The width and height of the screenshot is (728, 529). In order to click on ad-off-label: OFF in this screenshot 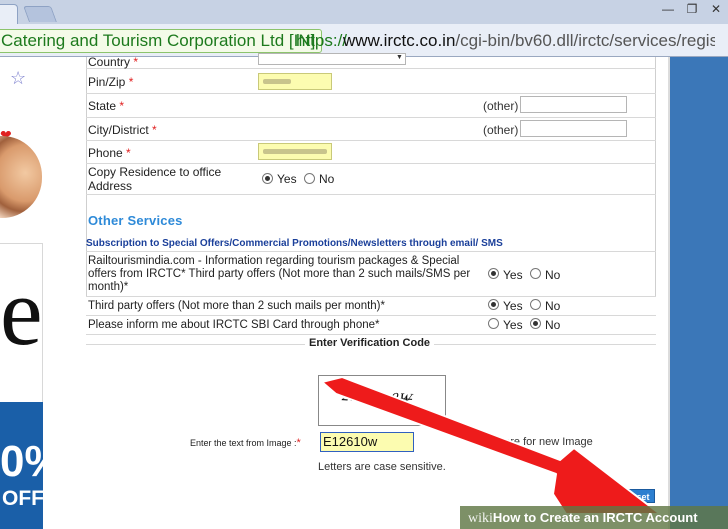, I will do `click(23, 498)`.